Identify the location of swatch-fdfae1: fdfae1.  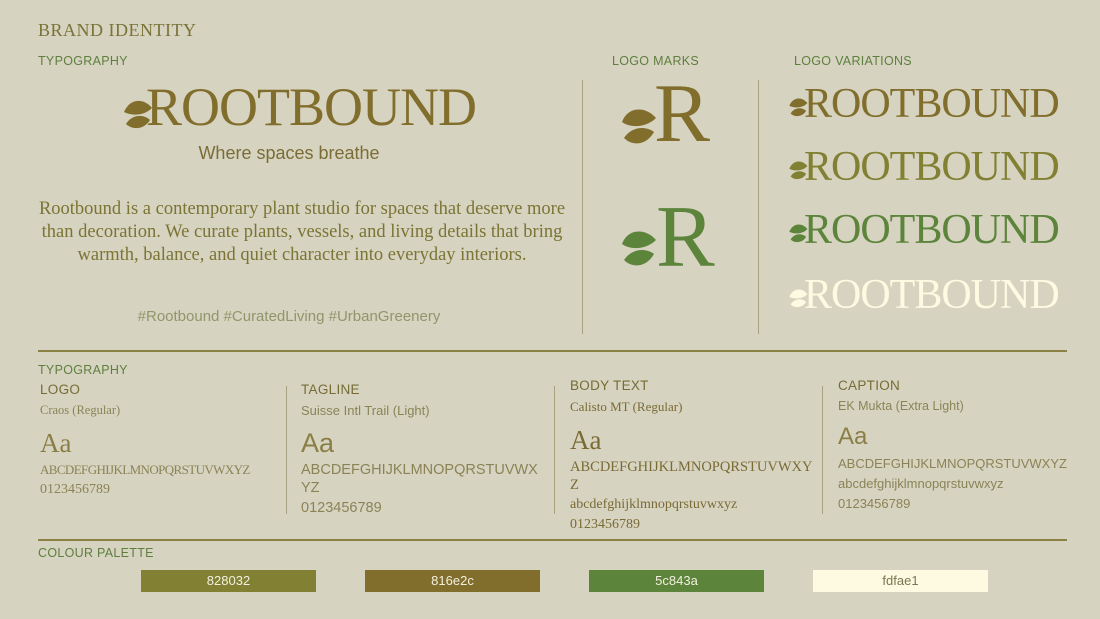
(900, 581).